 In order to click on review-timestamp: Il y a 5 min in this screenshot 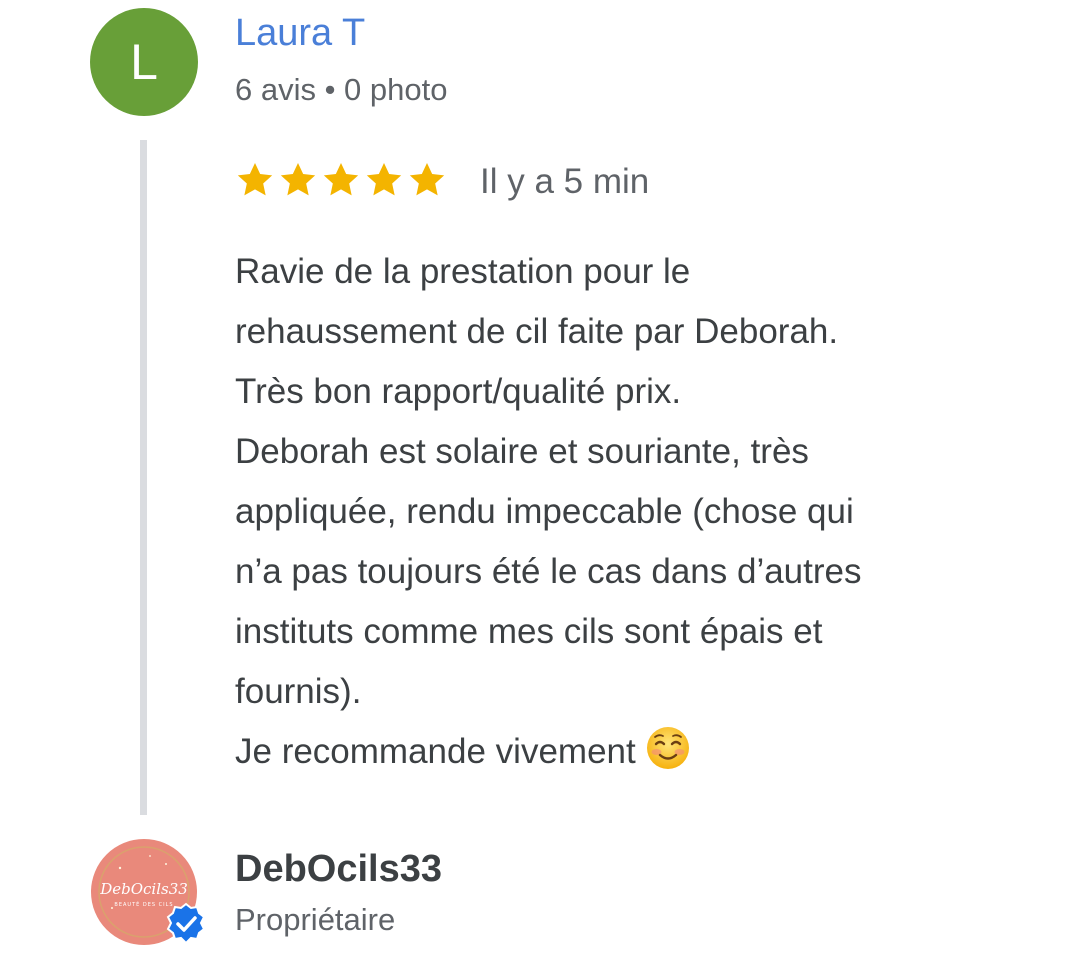, I will do `click(565, 181)`.